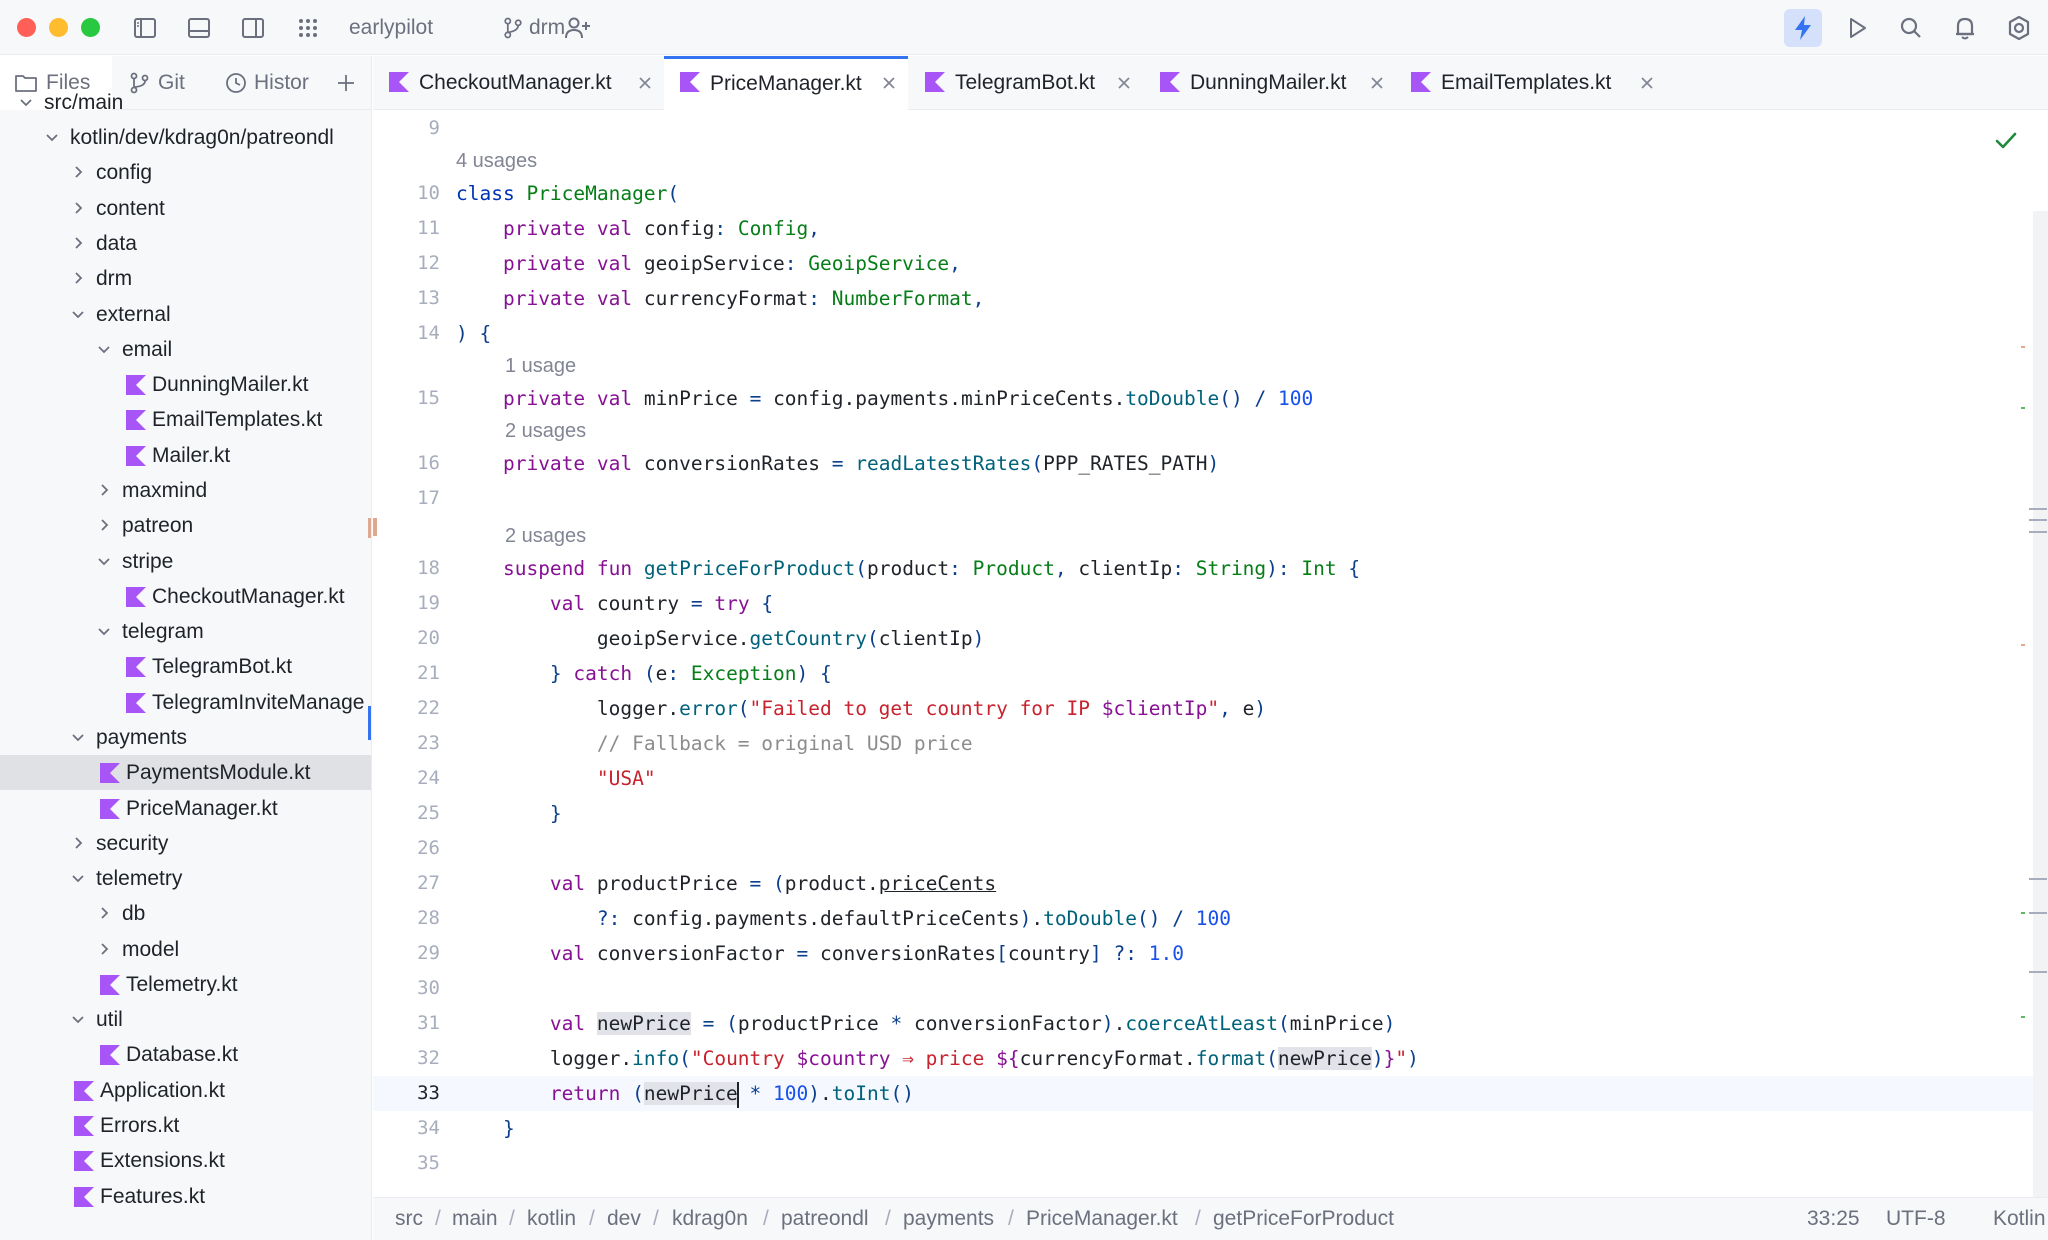 The image size is (2048, 1240). I want to click on cursor-position: 33:25, so click(1833, 1219).